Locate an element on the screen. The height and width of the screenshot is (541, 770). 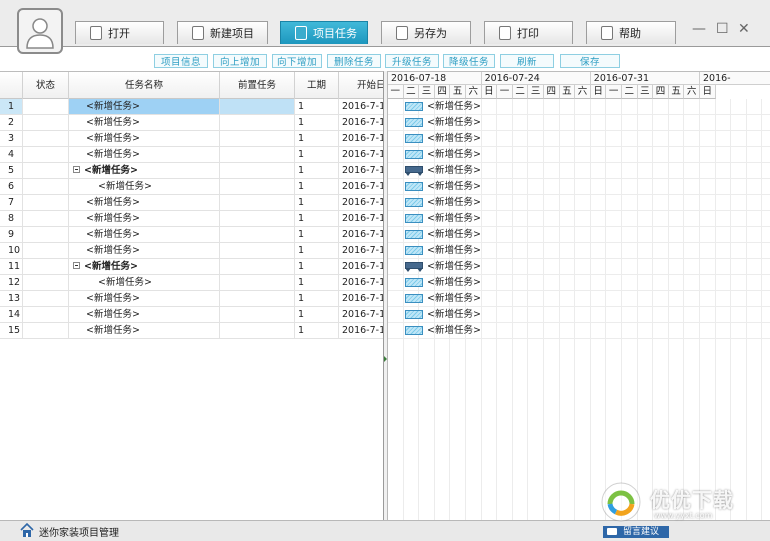
row-number-cell: 3 is located at coordinates (11, 138).